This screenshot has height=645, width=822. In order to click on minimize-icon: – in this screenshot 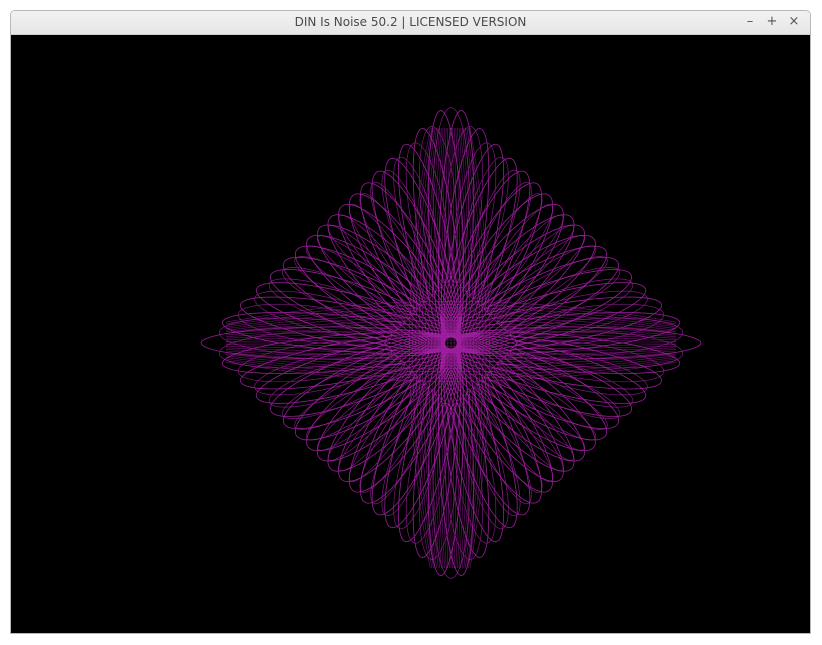, I will do `click(750, 22)`.